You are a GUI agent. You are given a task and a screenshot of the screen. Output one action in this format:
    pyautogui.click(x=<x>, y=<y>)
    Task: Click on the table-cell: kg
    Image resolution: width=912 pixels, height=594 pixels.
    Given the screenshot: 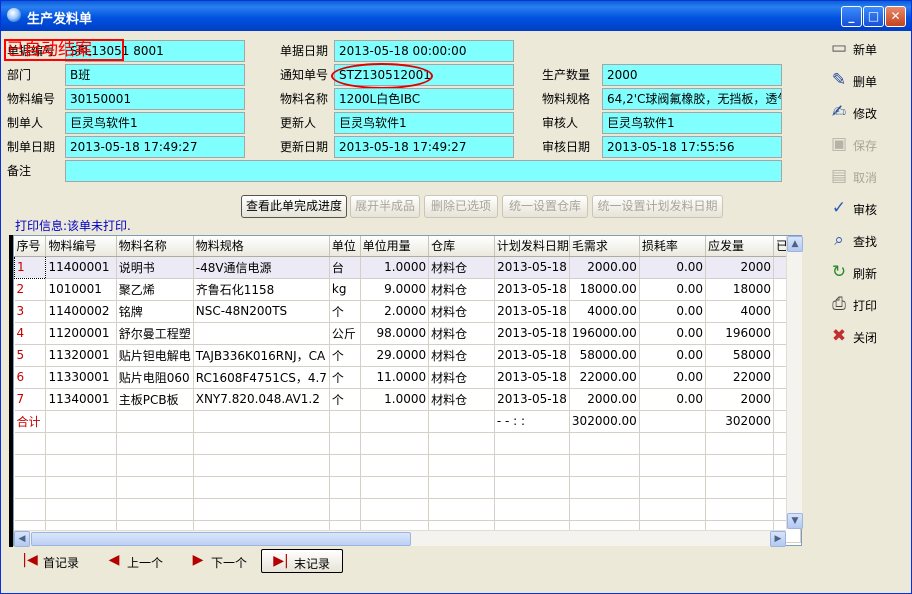 What is the action you would take?
    pyautogui.click(x=345, y=289)
    